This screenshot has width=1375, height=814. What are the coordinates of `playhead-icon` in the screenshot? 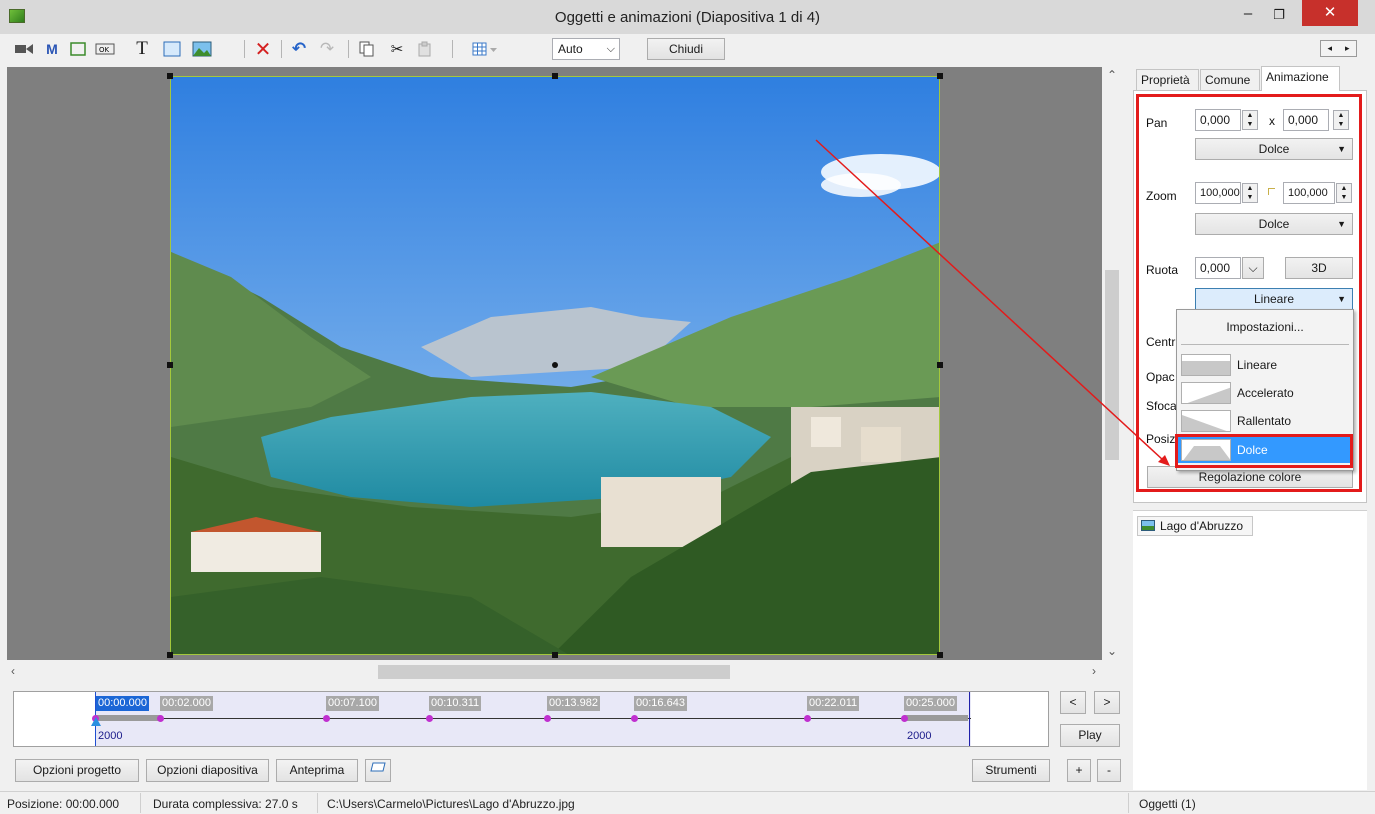 It's located at (96, 721).